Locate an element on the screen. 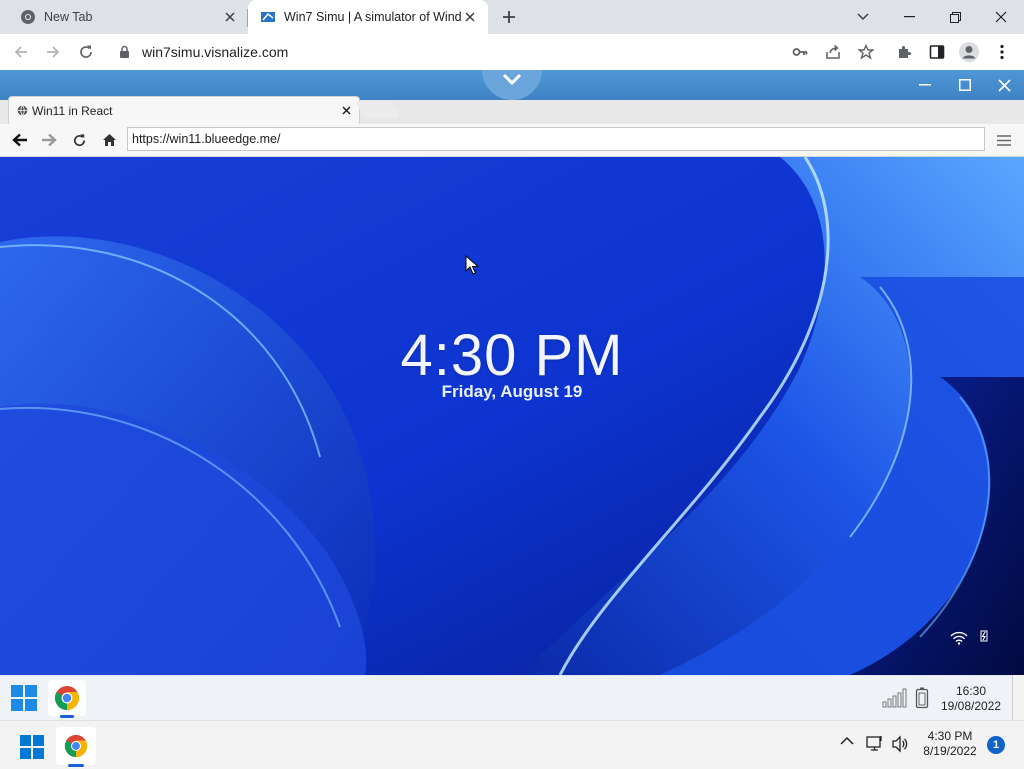  battery-icon is located at coordinates (922, 698).